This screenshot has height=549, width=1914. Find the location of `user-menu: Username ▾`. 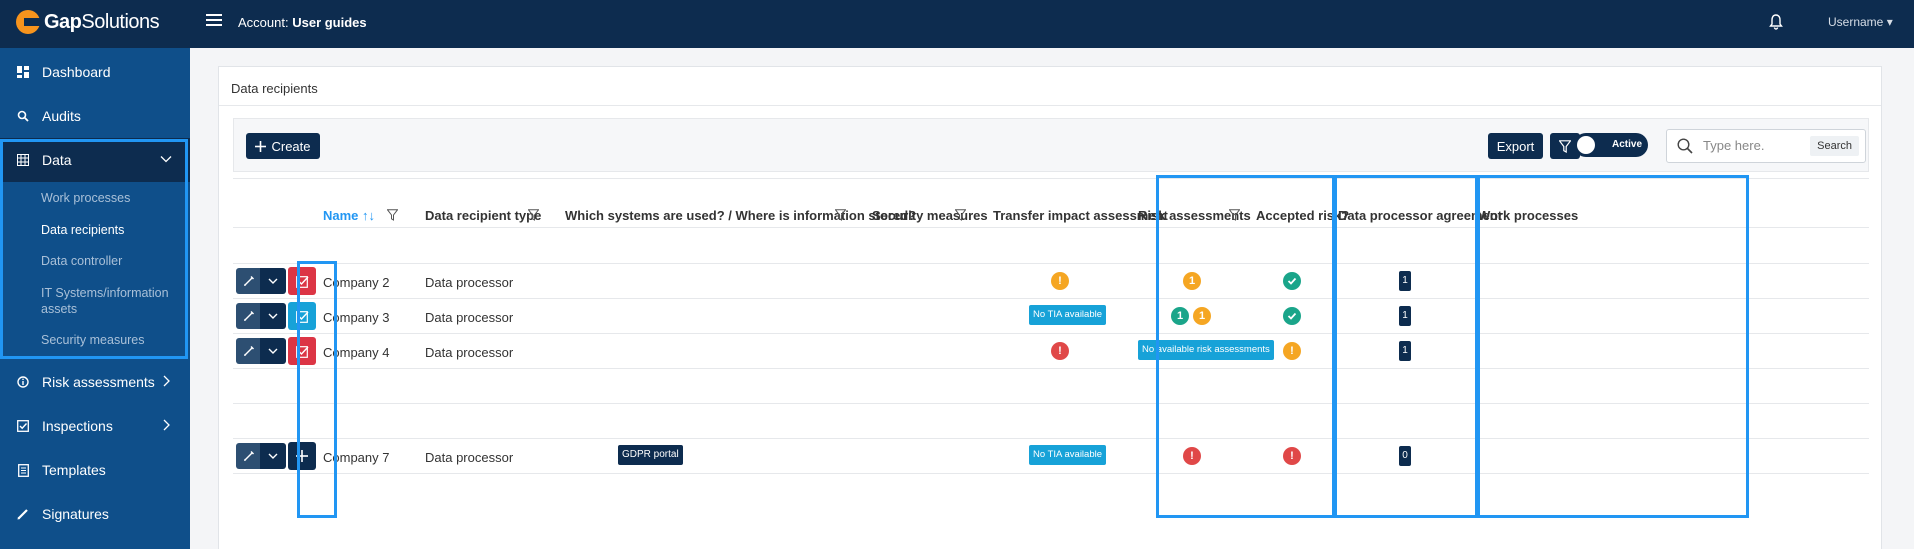

user-menu: Username ▾ is located at coordinates (1860, 22).